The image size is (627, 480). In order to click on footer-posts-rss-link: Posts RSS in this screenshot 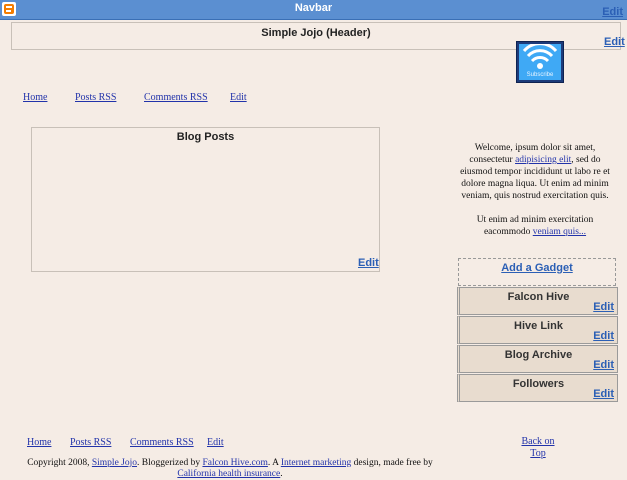, I will do `click(90, 442)`.